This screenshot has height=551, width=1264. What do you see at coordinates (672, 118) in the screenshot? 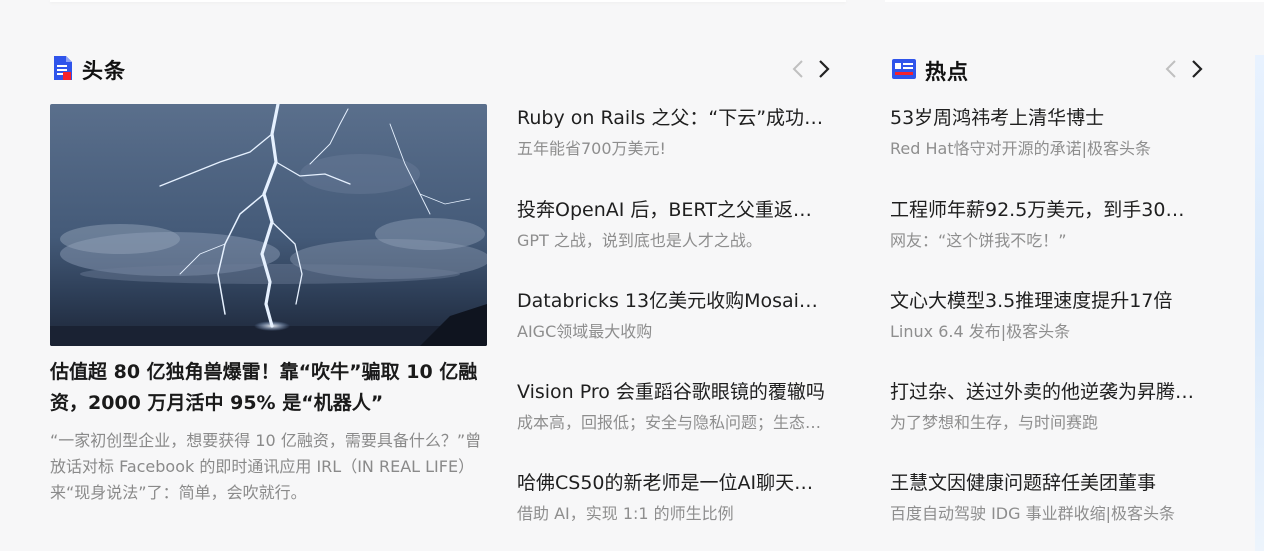
I see `headline-item-title: Ruby on Rails 之父：“下云”成功，两年能省七百万美元` at bounding box center [672, 118].